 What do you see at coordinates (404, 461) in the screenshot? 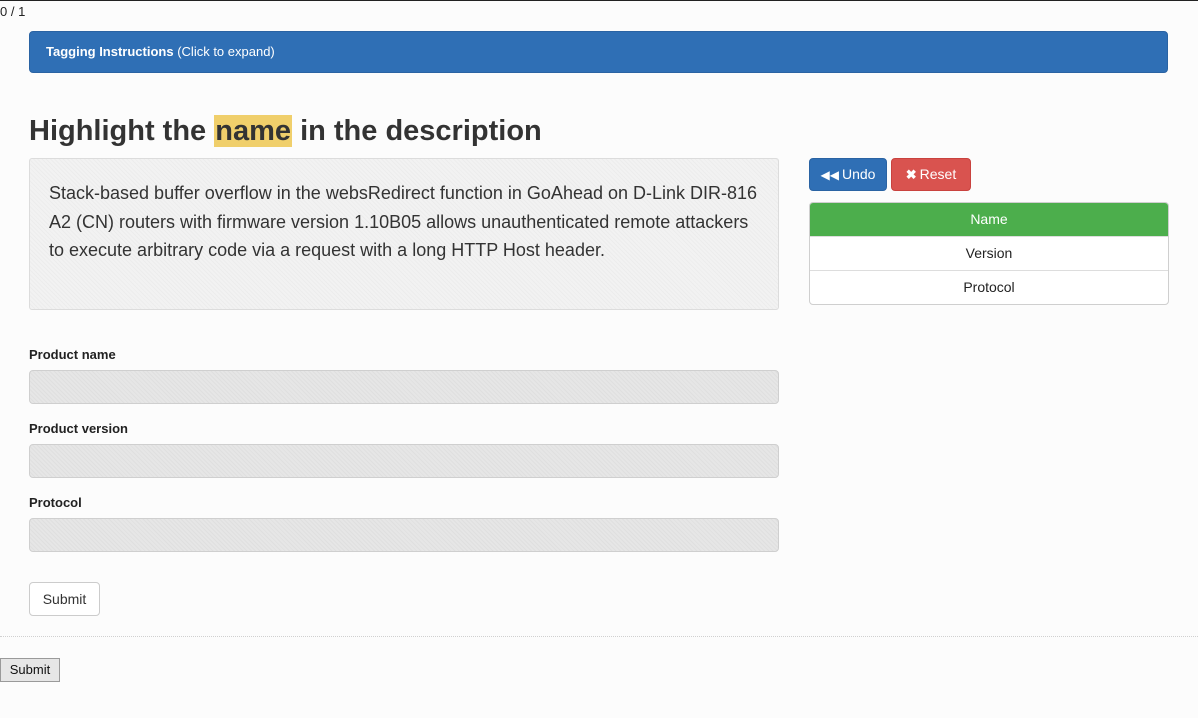
I see `product-version-input` at bounding box center [404, 461].